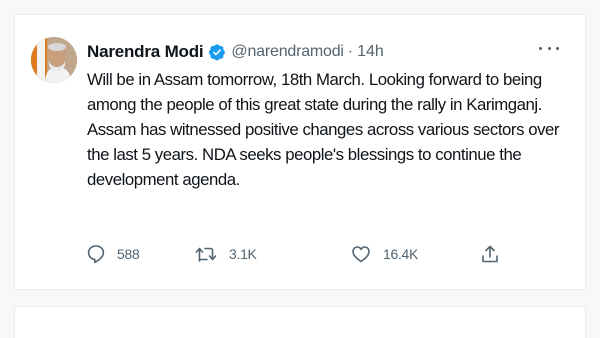  What do you see at coordinates (300, 322) in the screenshot?
I see `next-tweet-card` at bounding box center [300, 322].